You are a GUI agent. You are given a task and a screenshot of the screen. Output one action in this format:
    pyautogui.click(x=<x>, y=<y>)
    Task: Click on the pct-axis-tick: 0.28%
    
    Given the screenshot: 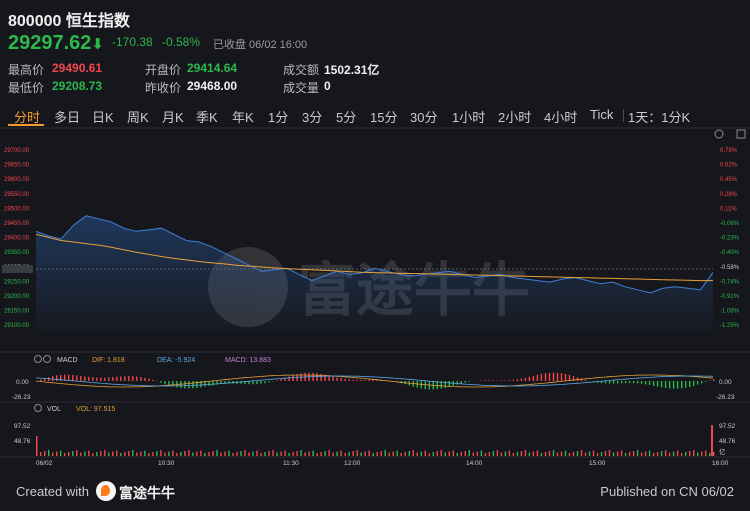 What is the action you would take?
    pyautogui.click(x=729, y=195)
    